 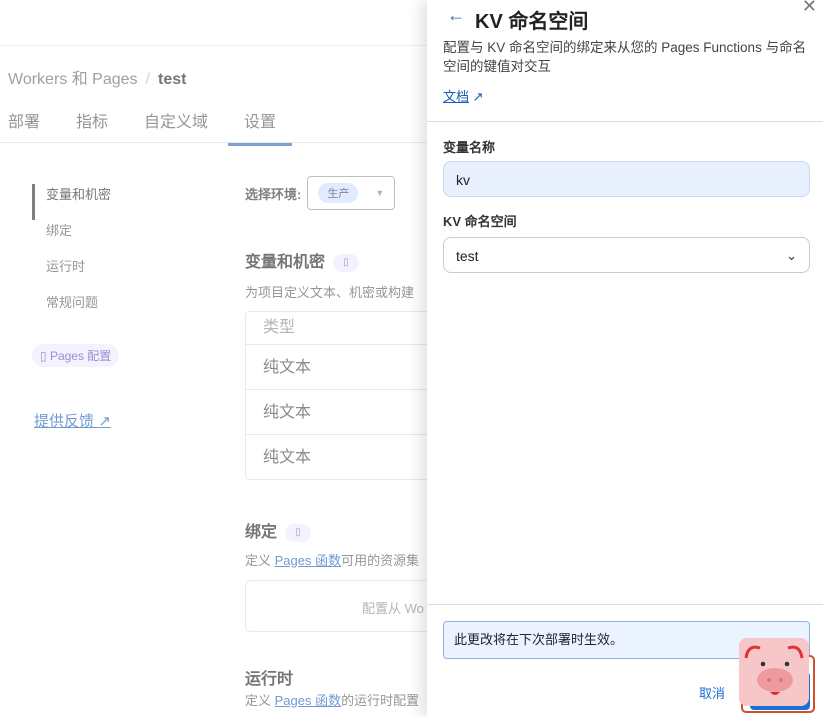 I want to click on bindings-description: 定义 Pages 函数可用的资源集, so click(x=332, y=560).